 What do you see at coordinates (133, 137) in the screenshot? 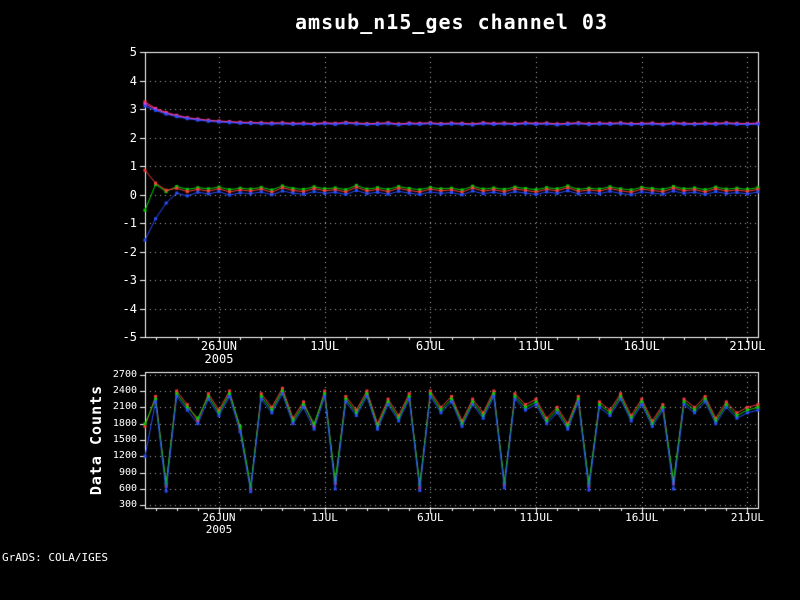
I see `y-tick-label: 2` at bounding box center [133, 137].